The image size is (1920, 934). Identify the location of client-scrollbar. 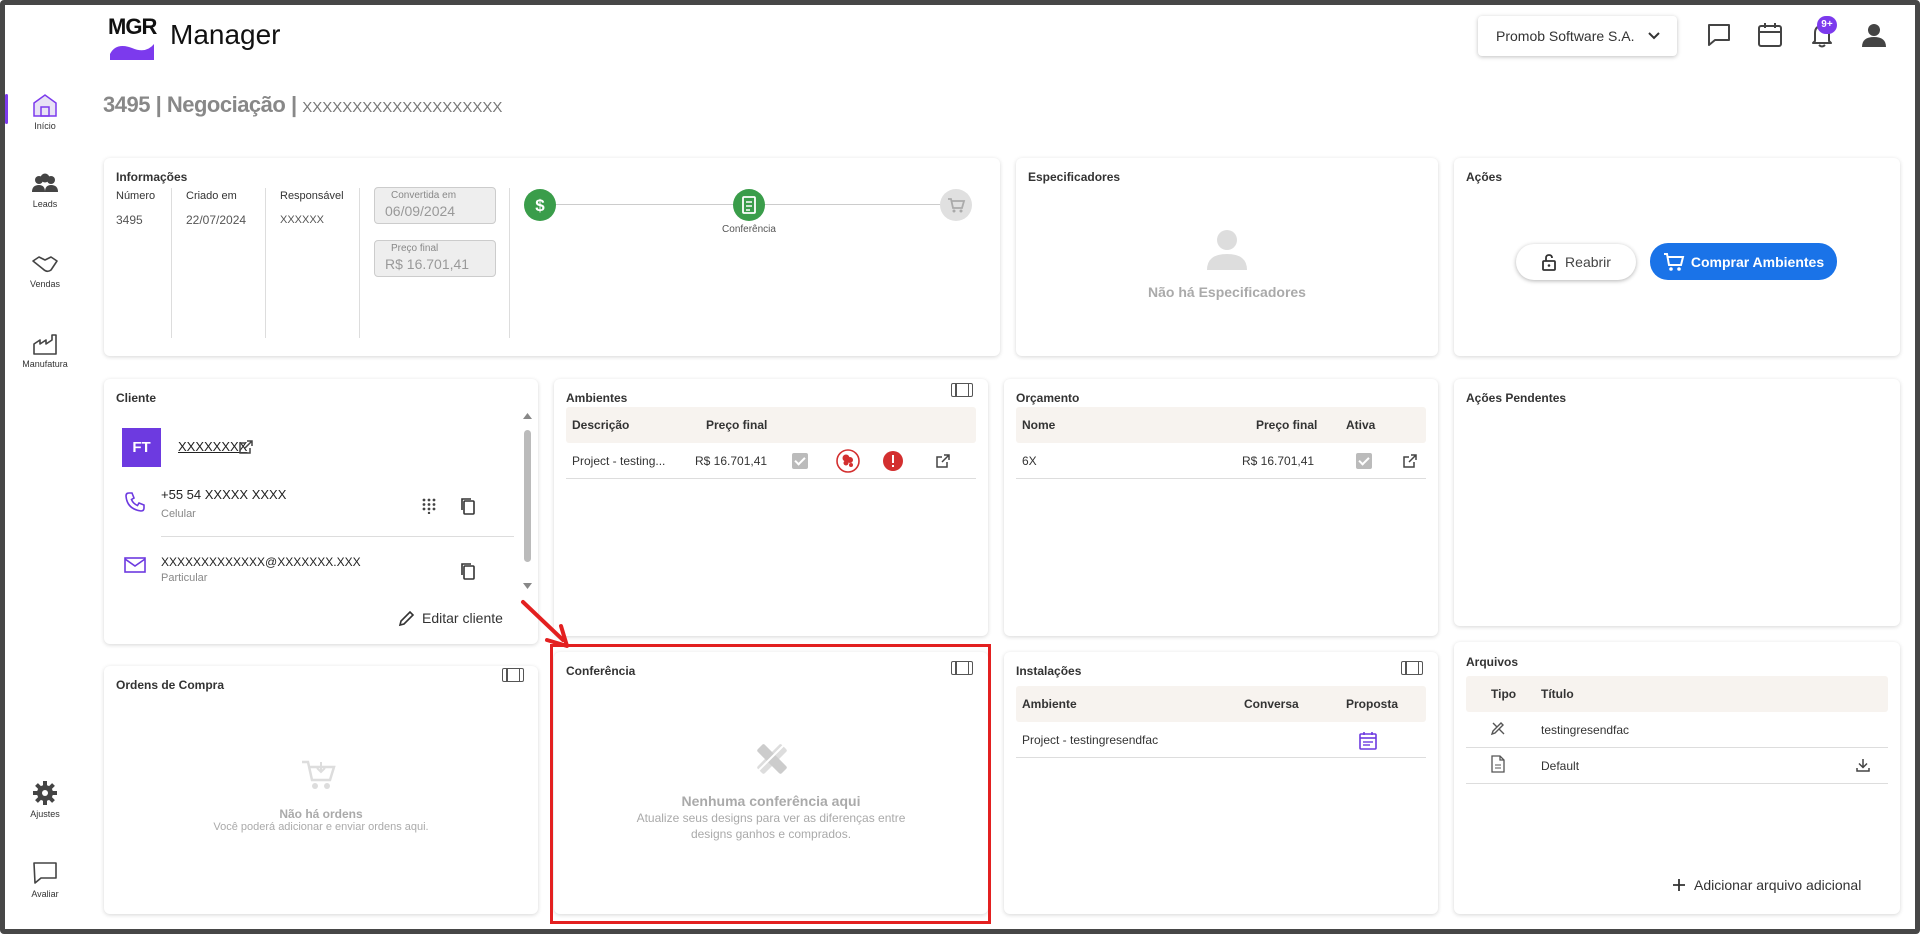
(527, 501).